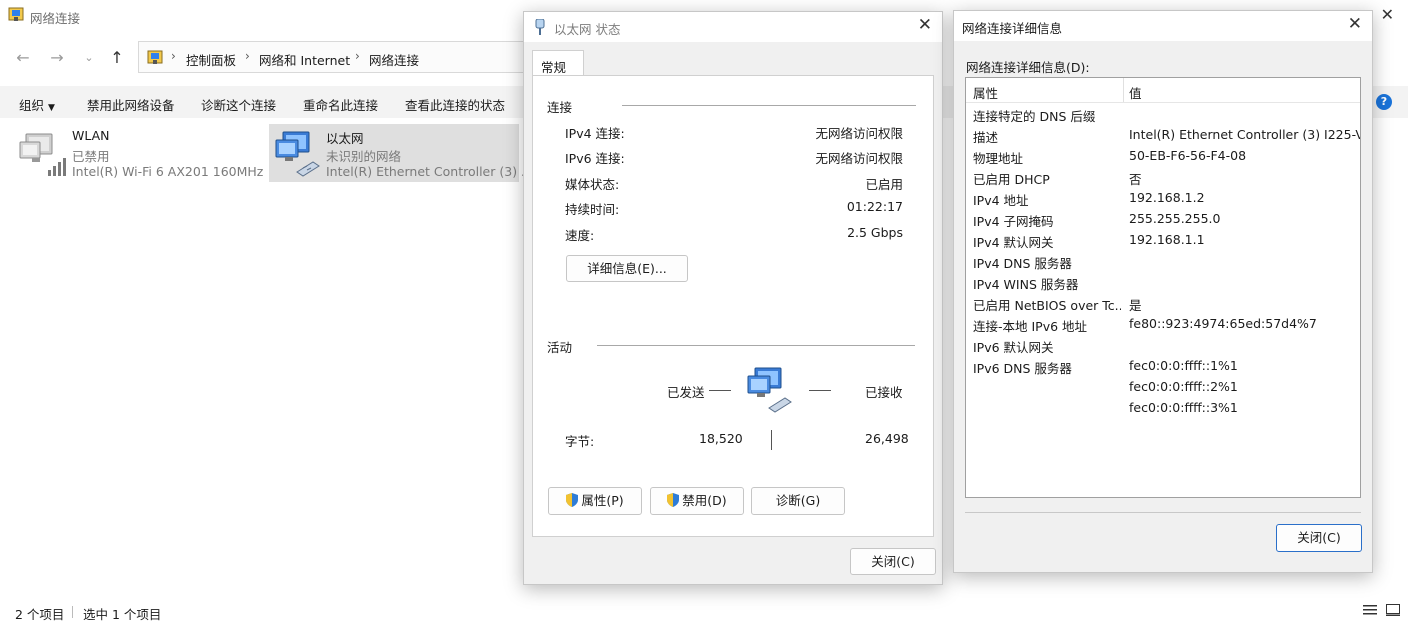  What do you see at coordinates (893, 561) in the screenshot?
I see `status-close-button: 关闭(C)` at bounding box center [893, 561].